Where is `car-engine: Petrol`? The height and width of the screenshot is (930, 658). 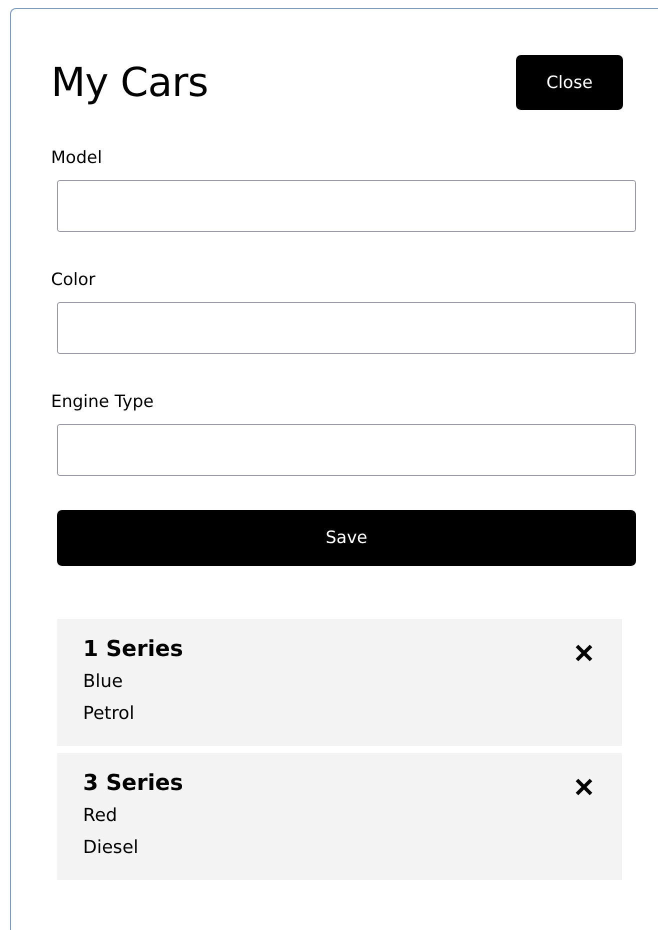 car-engine: Petrol is located at coordinates (109, 714).